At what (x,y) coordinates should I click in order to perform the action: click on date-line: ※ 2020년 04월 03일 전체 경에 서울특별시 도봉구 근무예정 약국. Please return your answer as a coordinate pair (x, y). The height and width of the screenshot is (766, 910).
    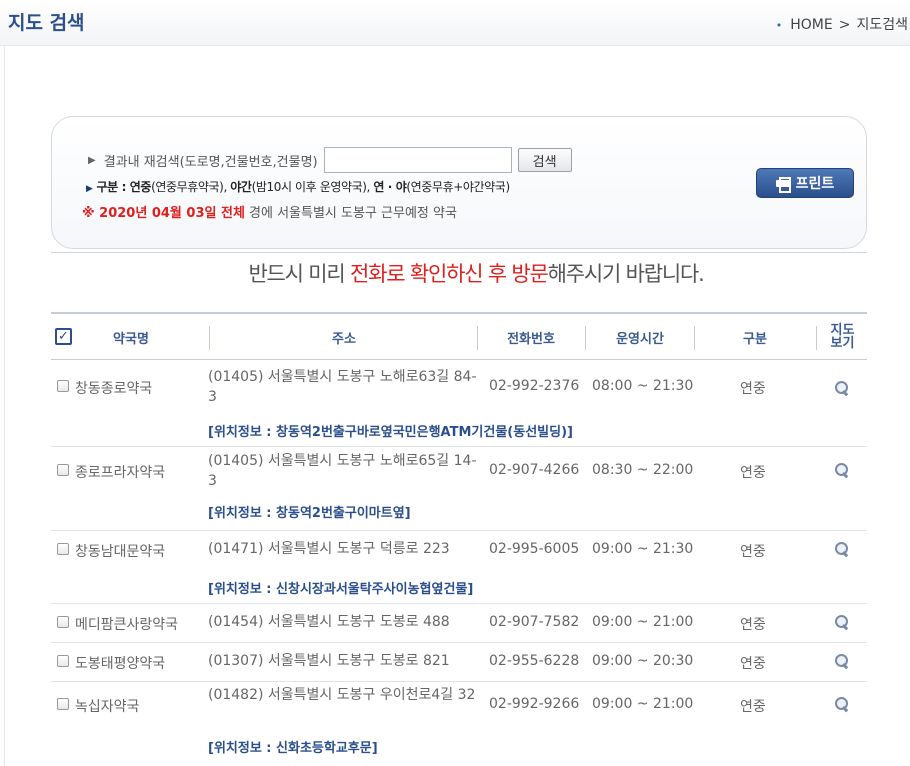
    Looking at the image, I should click on (269, 211).